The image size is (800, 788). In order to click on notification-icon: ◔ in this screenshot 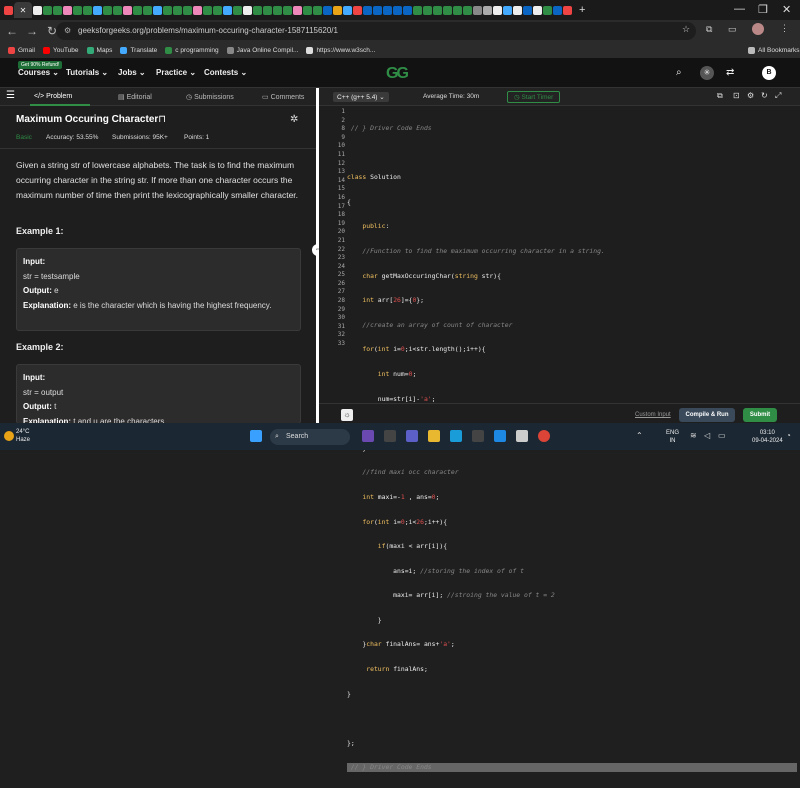, I will do `click(788, 435)`.